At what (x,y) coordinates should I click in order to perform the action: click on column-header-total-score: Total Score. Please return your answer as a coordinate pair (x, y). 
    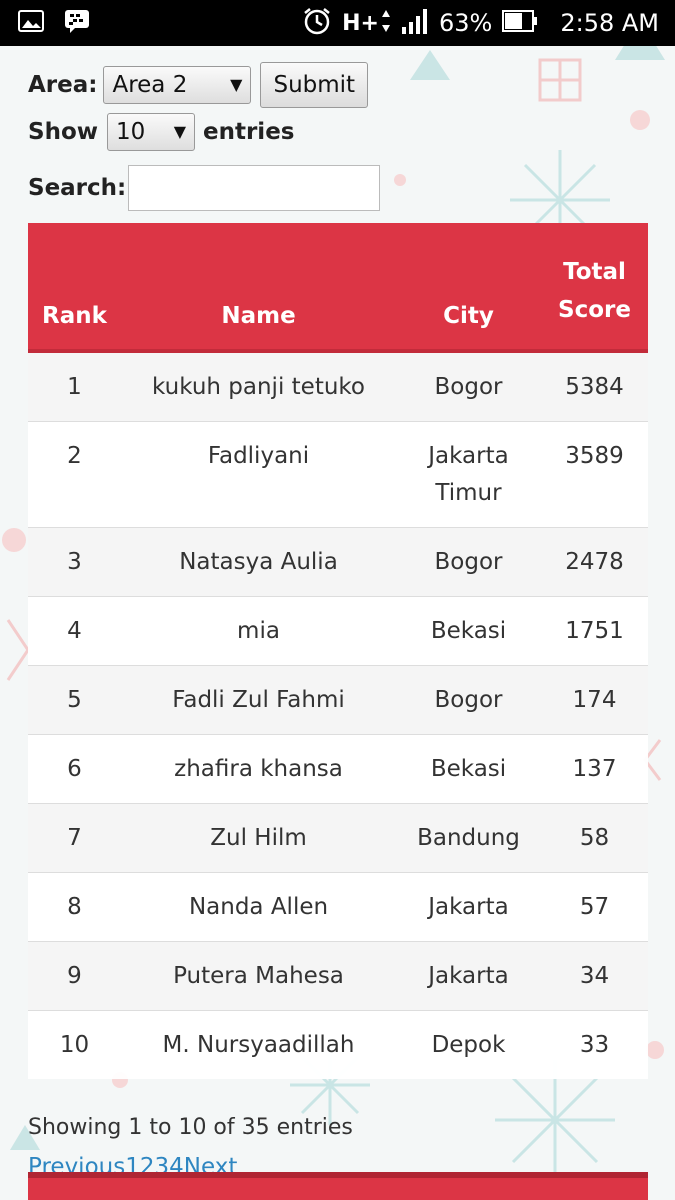
    Looking at the image, I should click on (594, 288).